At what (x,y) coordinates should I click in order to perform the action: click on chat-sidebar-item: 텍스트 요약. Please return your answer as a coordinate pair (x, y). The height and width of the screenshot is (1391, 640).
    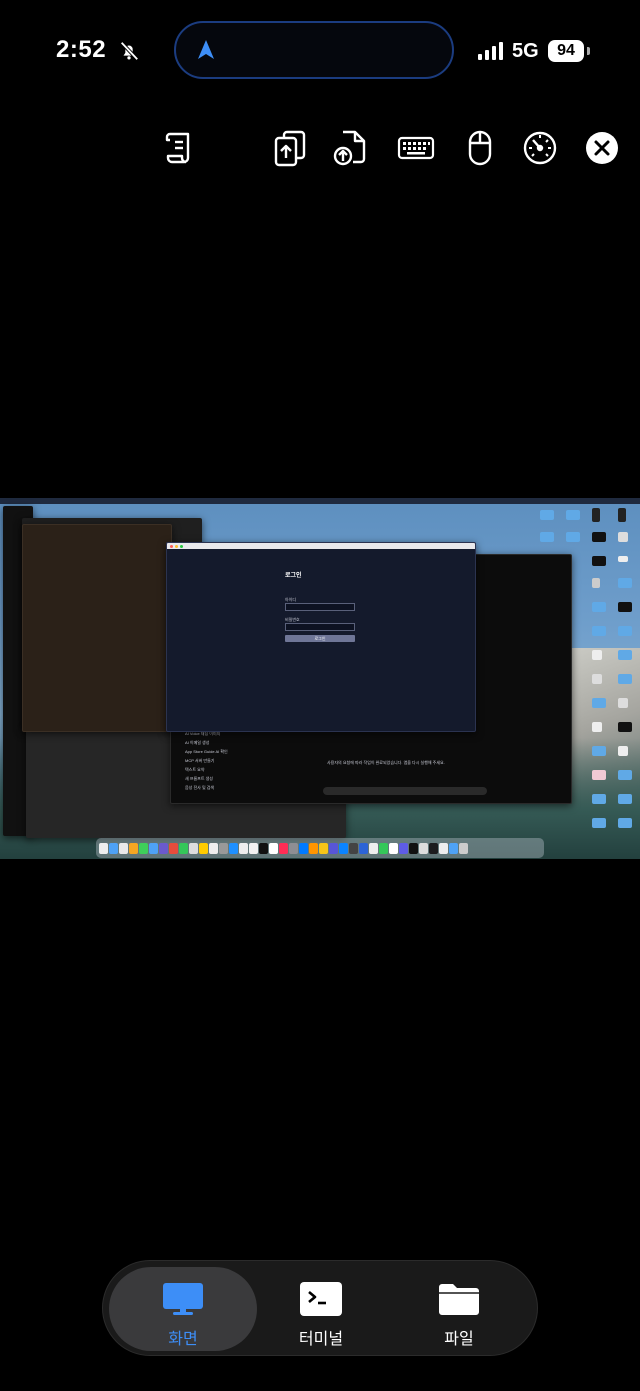
    Looking at the image, I should click on (255, 770).